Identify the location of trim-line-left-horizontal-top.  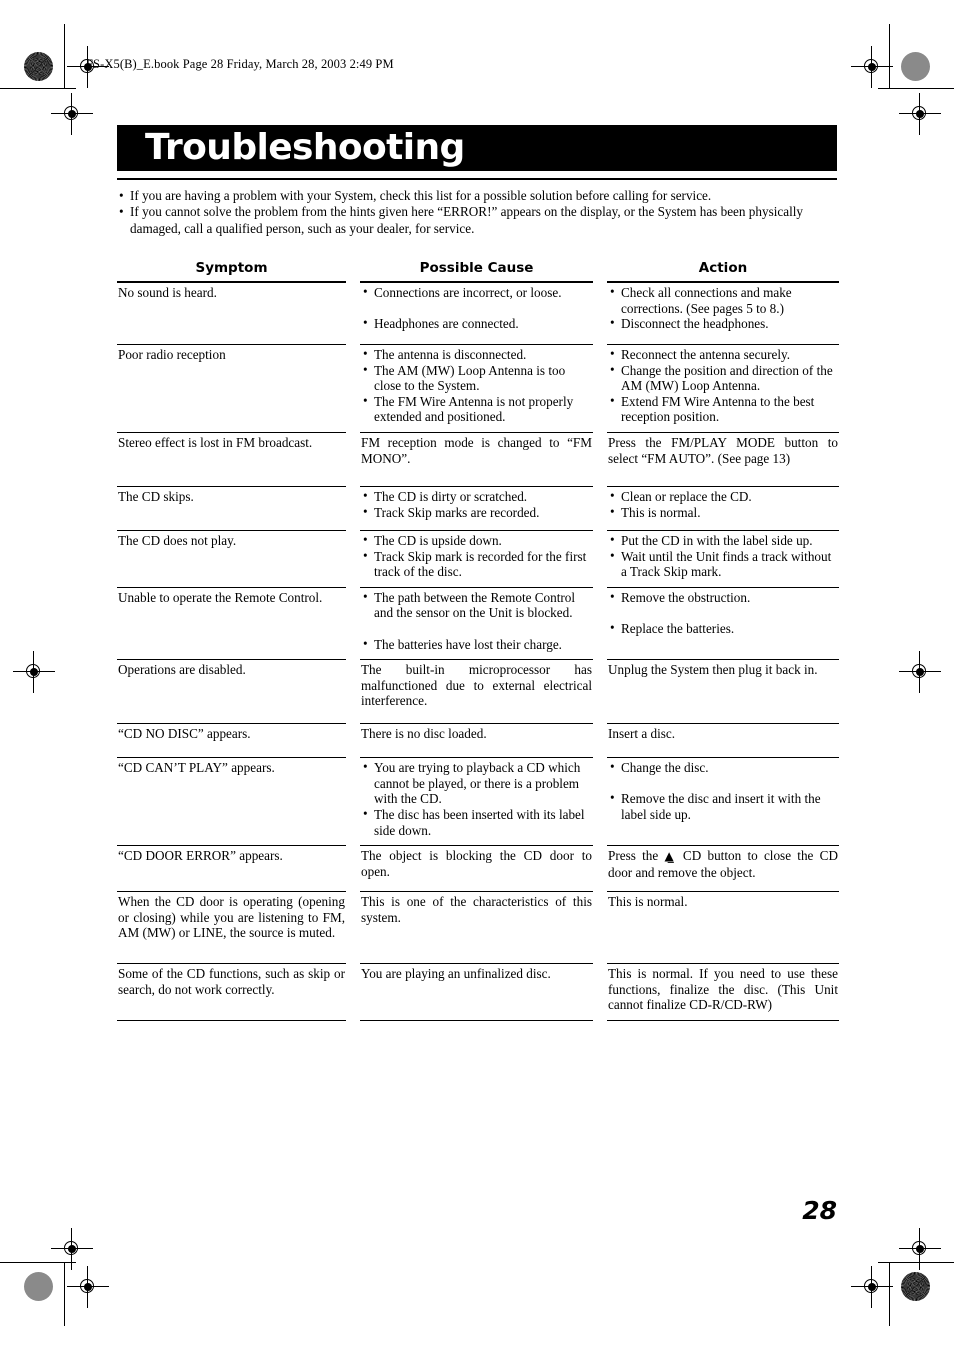
(38, 89).